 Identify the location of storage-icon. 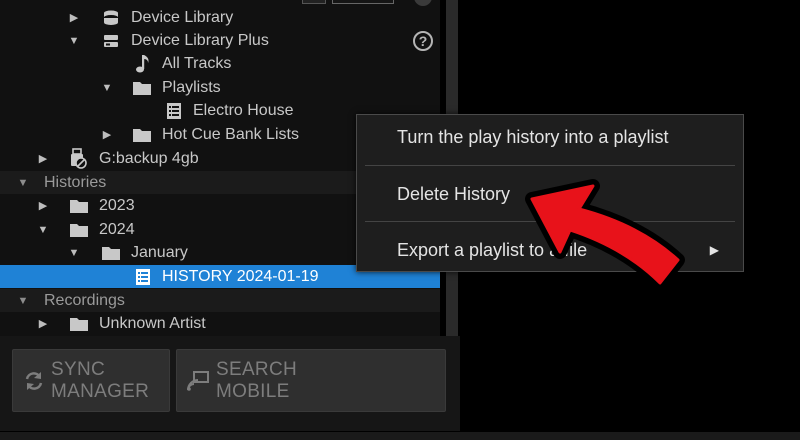
(111, 41).